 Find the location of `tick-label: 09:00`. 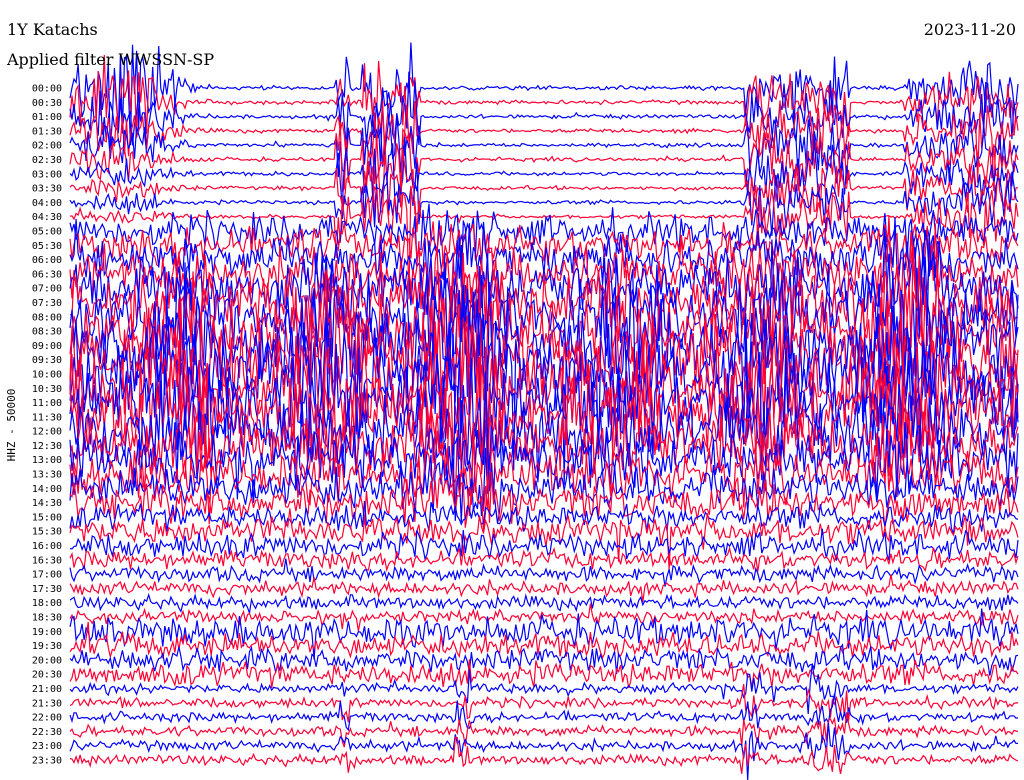

tick-label: 09:00 is located at coordinates (47, 346).